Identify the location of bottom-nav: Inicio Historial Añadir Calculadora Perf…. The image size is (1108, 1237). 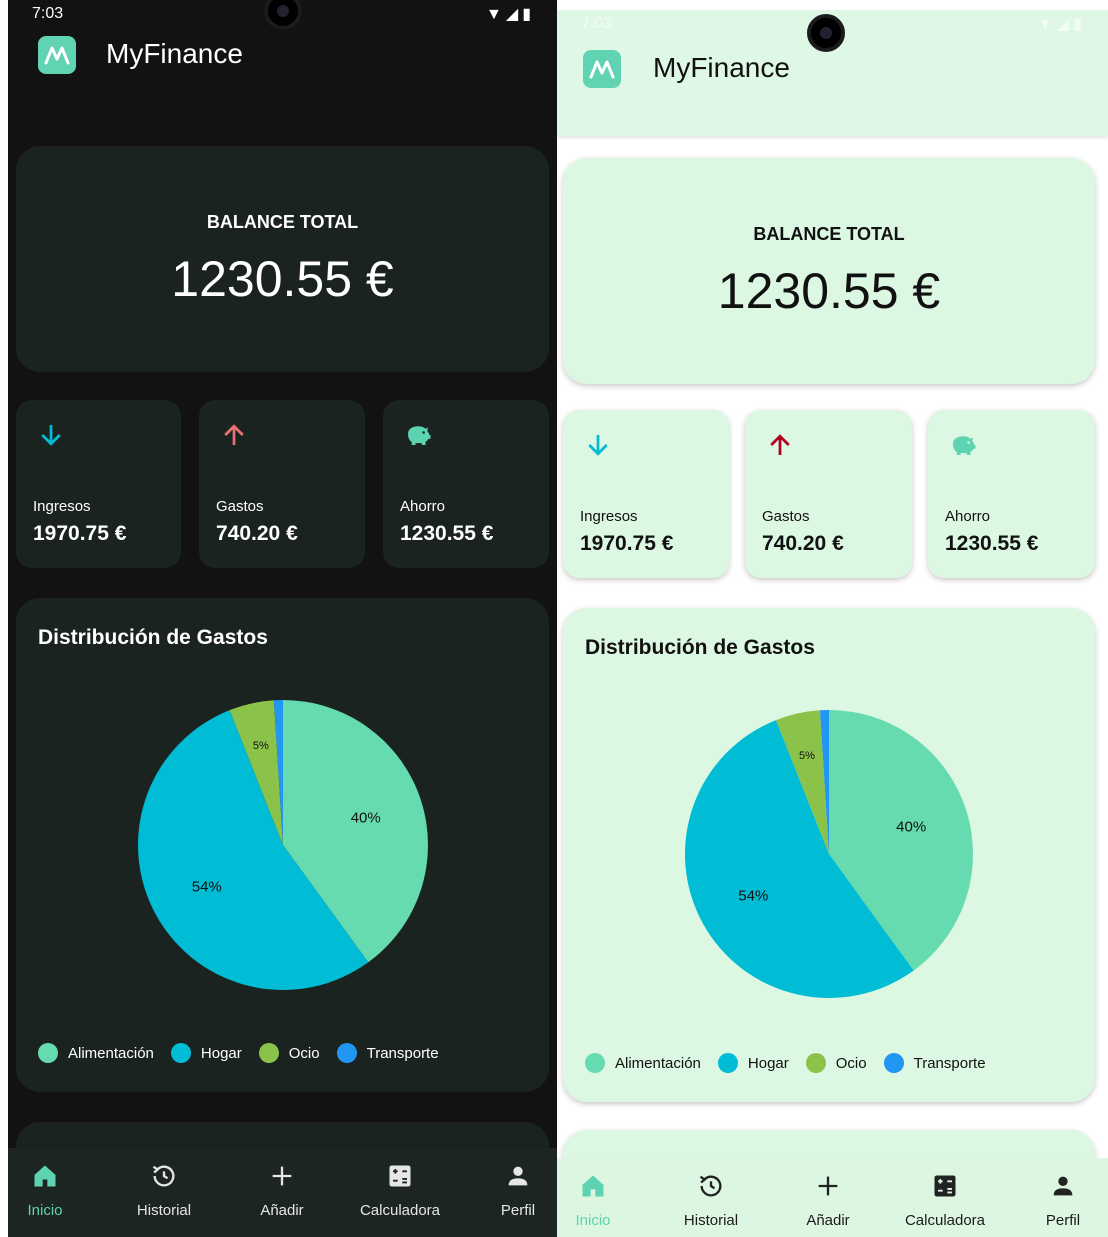
(832, 1197).